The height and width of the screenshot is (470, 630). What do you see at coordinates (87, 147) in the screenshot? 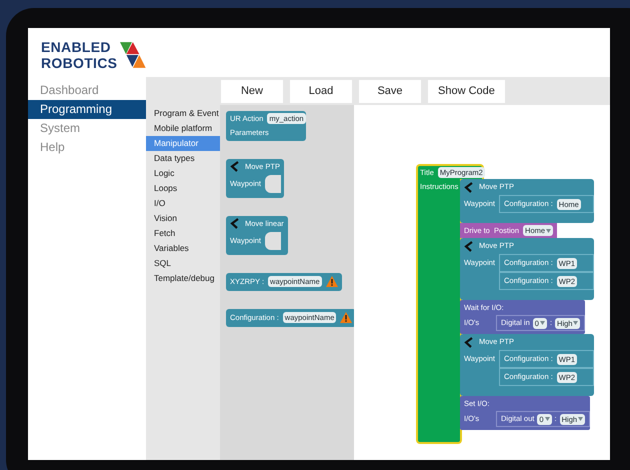
I see `nav-item: Help` at bounding box center [87, 147].